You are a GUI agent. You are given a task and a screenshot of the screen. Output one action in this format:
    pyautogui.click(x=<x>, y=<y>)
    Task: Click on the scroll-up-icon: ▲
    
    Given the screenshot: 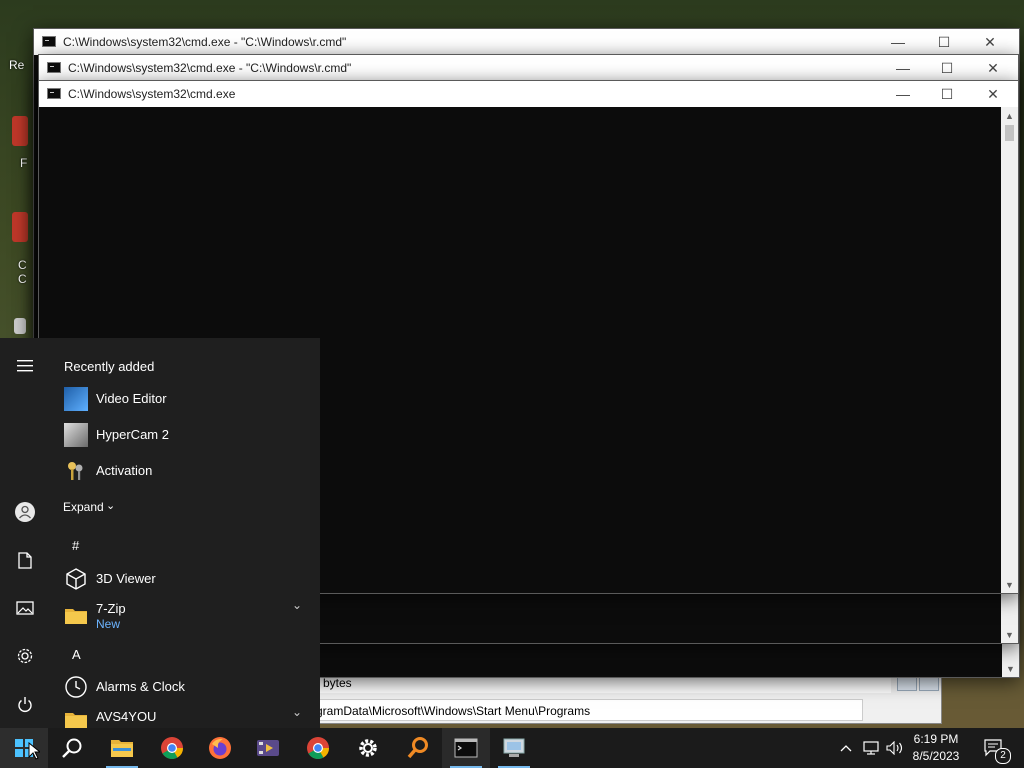 What is the action you would take?
    pyautogui.click(x=1009, y=115)
    